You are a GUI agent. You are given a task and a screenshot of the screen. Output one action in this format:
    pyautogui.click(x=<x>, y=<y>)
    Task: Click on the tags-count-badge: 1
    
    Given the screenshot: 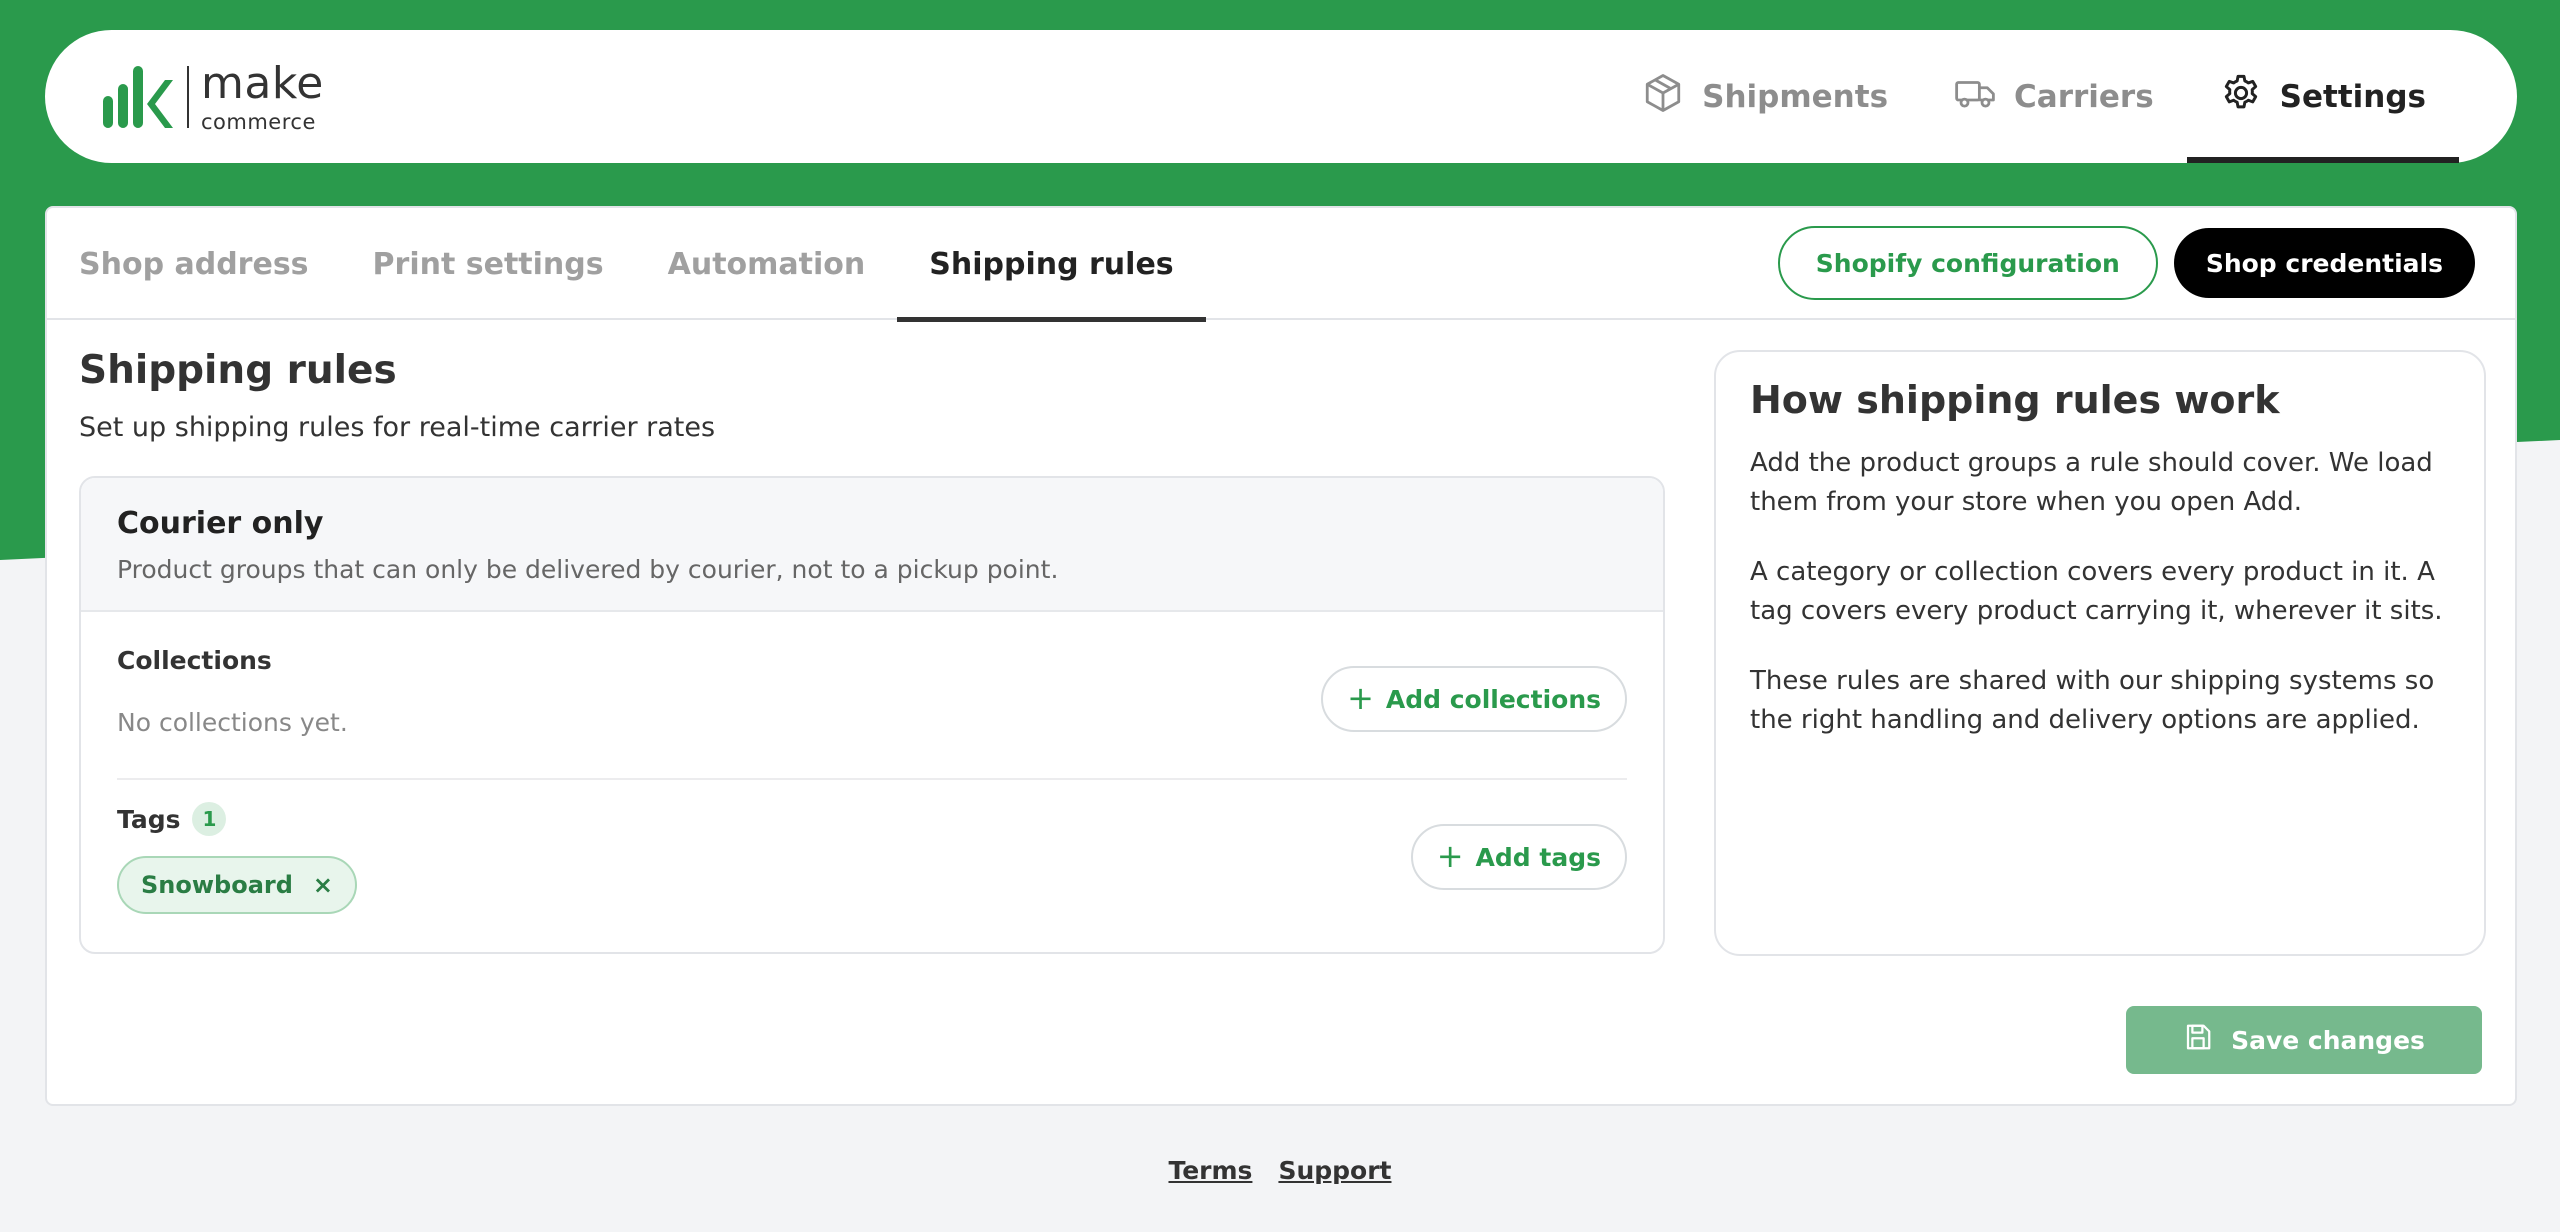 What is the action you would take?
    pyautogui.click(x=209, y=819)
    